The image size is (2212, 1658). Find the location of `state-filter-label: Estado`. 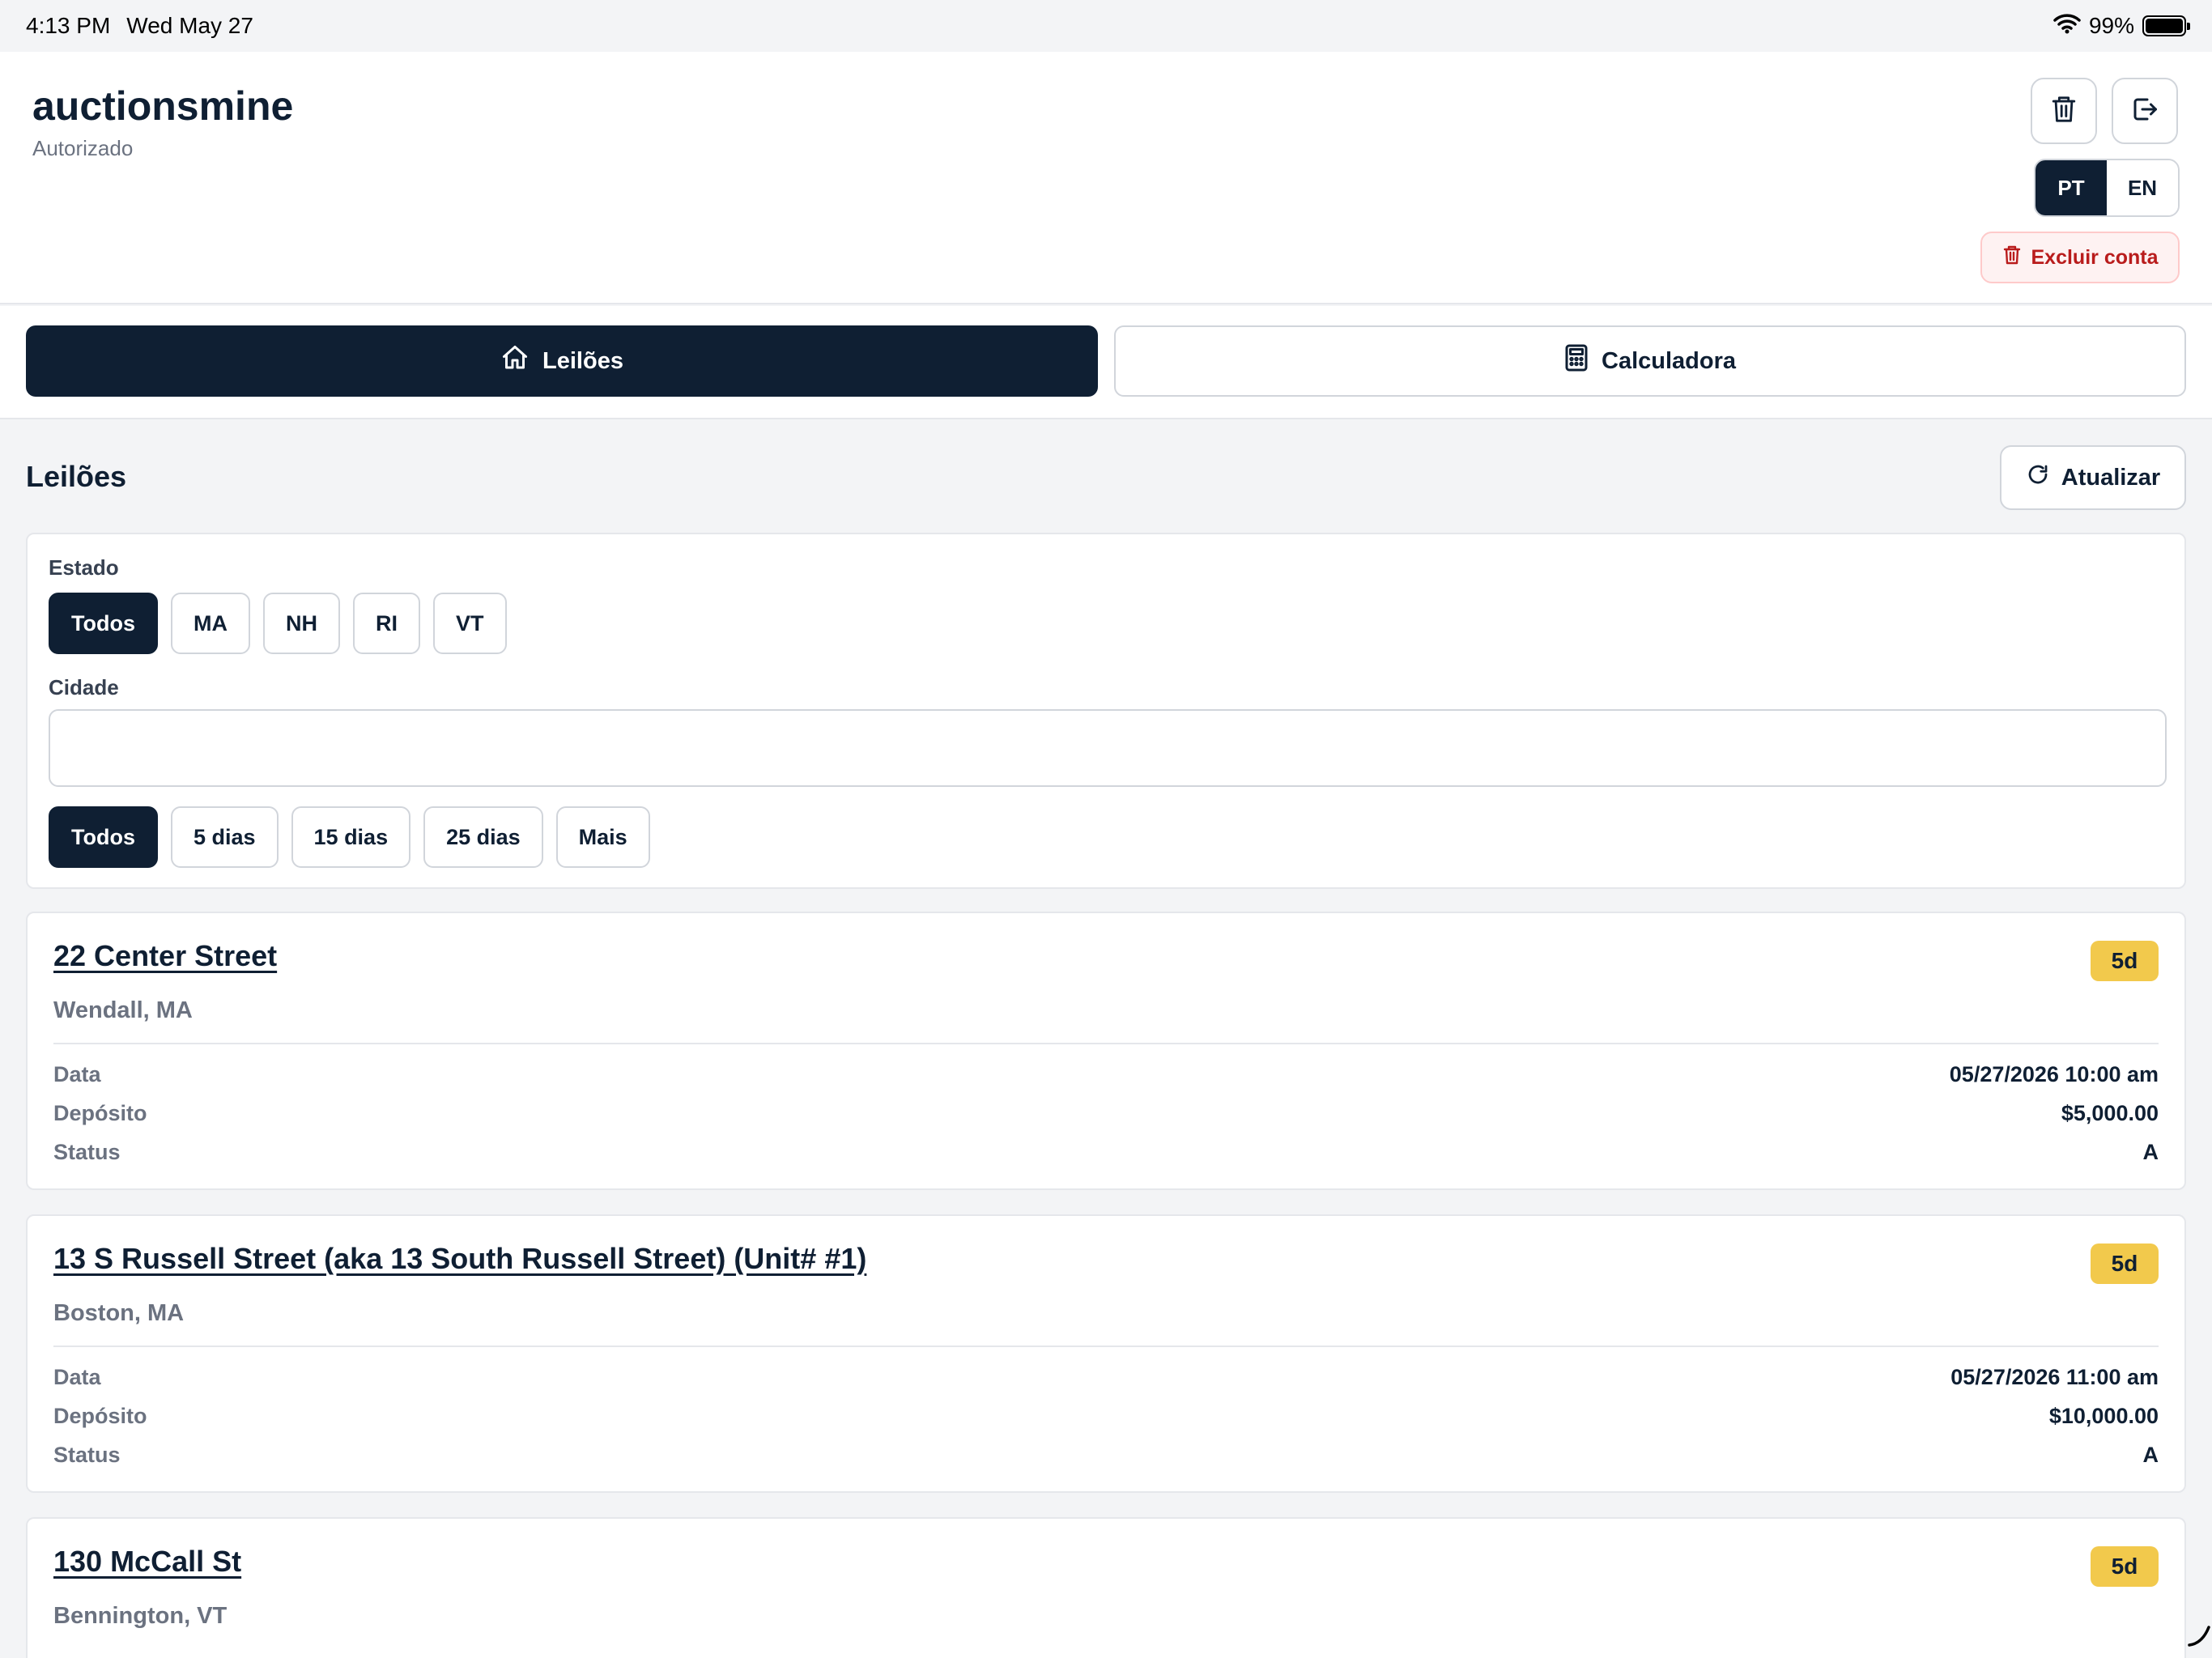

state-filter-label: Estado is located at coordinates (84, 567).